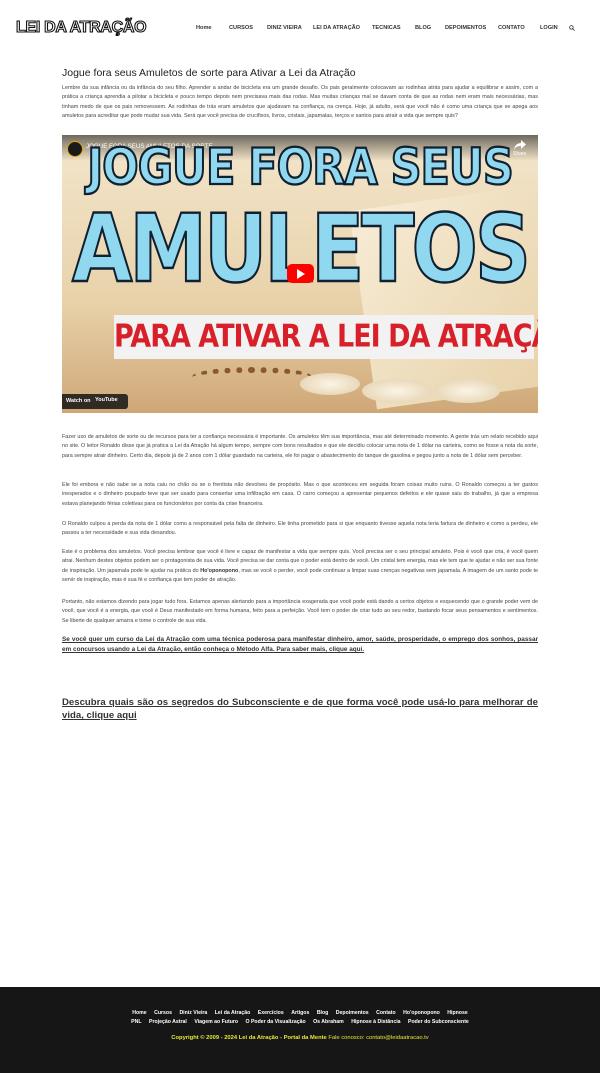 Image resolution: width=600 pixels, height=1073 pixels. Describe the element at coordinates (301, 250) in the screenshot. I see `thumbnail-text-line-2: AMULETOS` at that location.